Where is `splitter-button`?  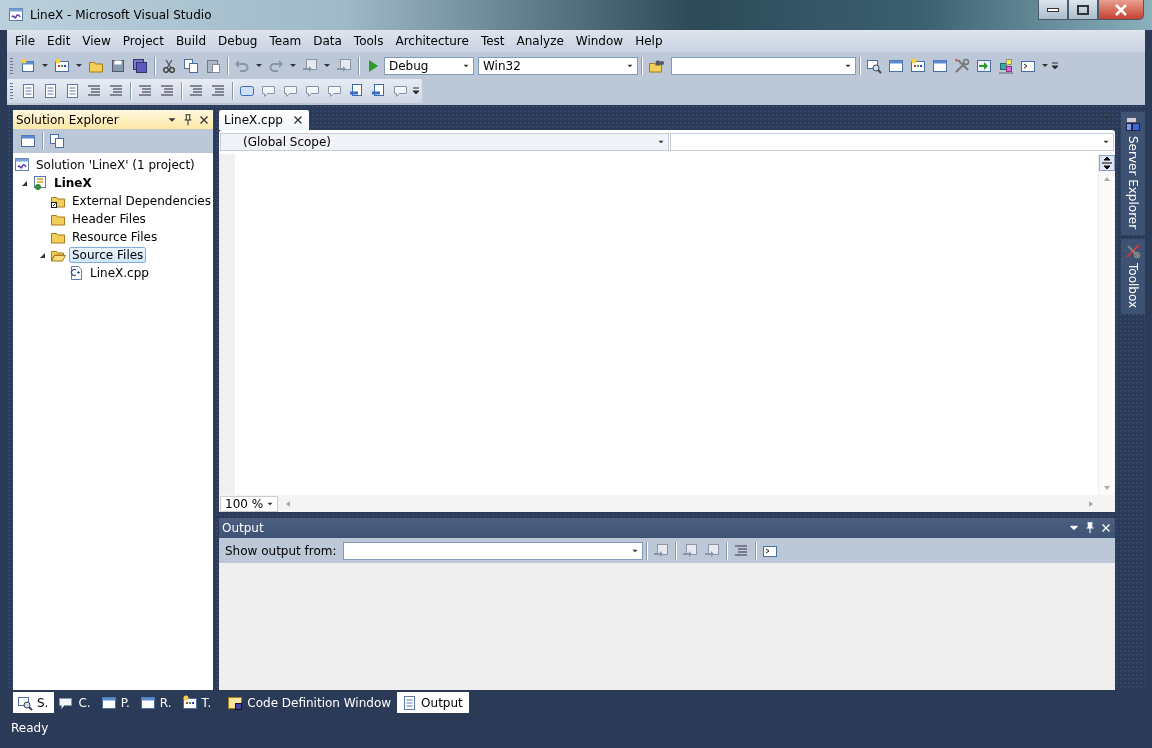
splitter-button is located at coordinates (1107, 163).